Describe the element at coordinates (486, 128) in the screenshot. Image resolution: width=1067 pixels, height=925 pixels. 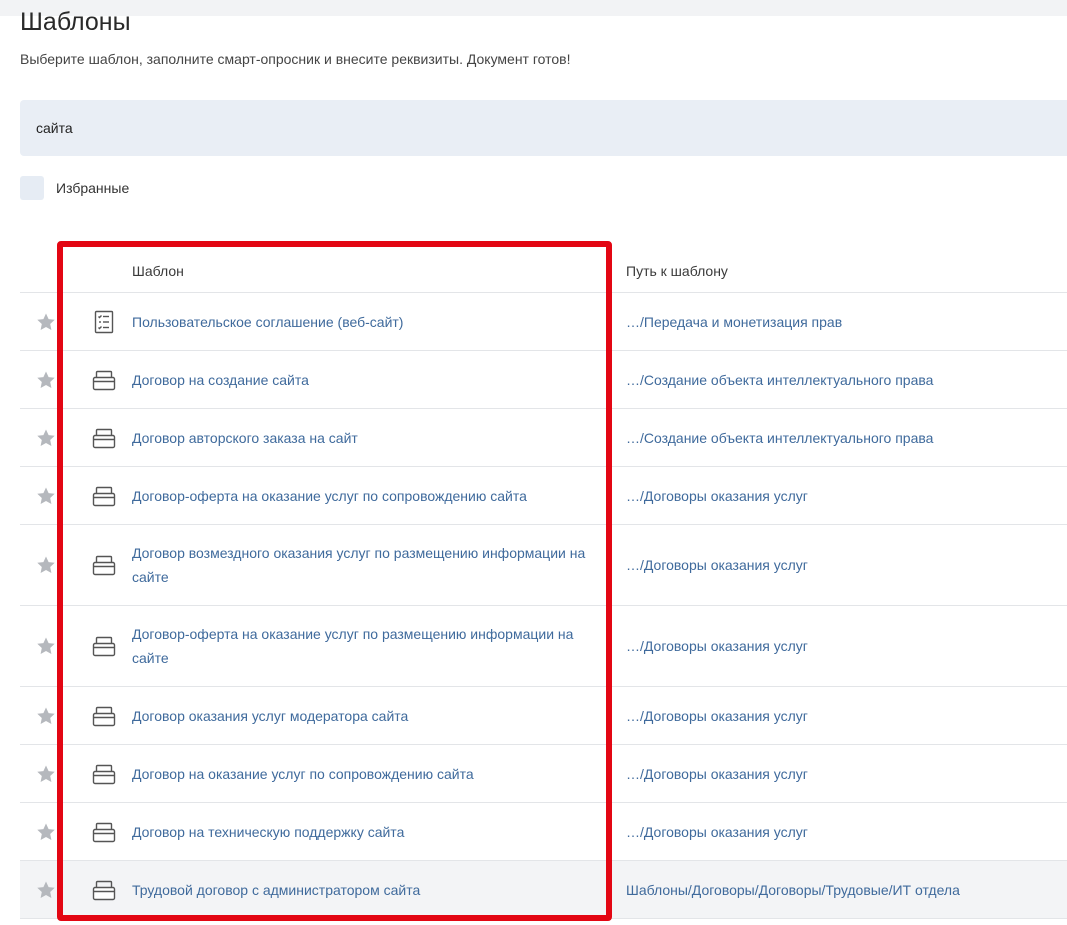
I see `search-input` at that location.